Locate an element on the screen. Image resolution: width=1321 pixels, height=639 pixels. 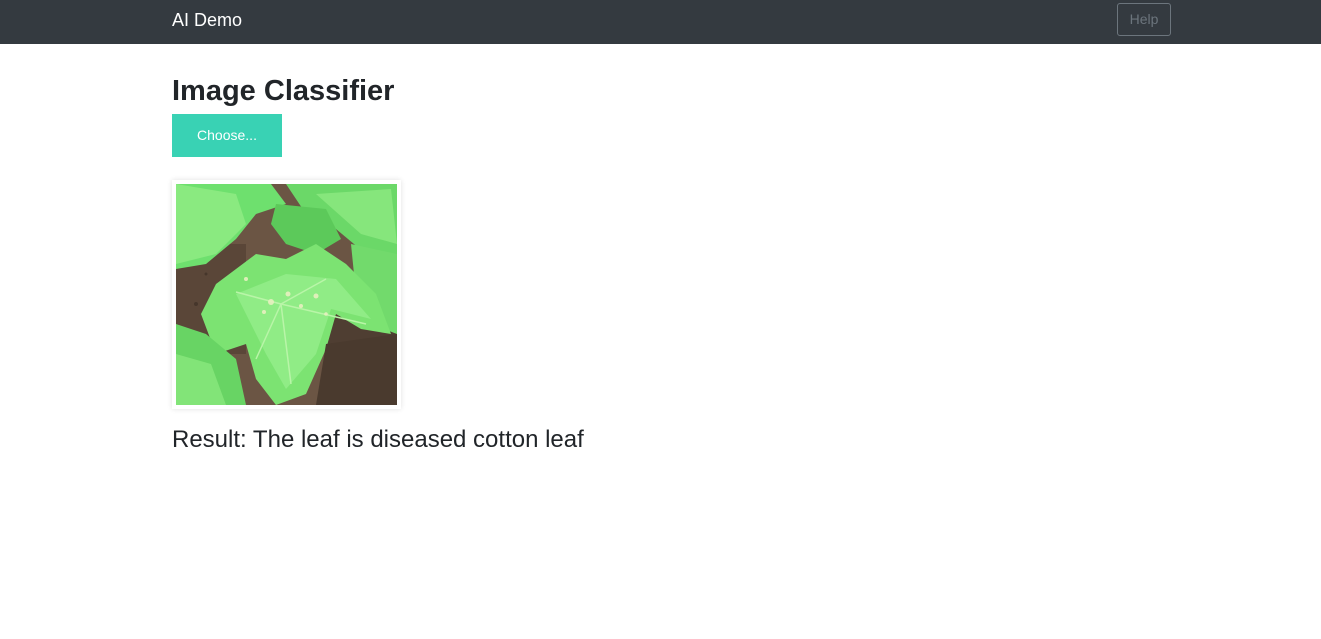
result-text: Result: The leaf is diseased cotton leaf is located at coordinates (378, 439).